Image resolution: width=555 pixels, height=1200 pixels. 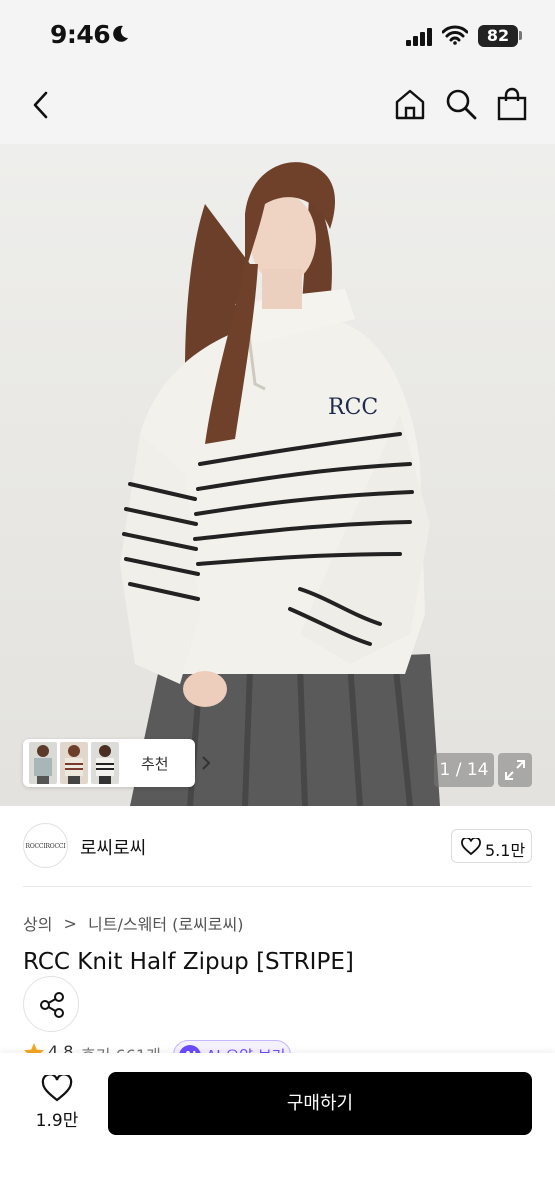 What do you see at coordinates (520, 35) in the screenshot?
I see `battery-nub` at bounding box center [520, 35].